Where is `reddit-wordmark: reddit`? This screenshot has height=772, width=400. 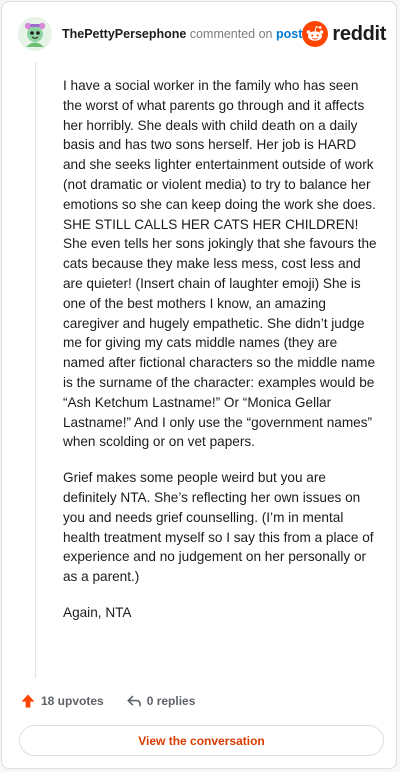 reddit-wordmark: reddit is located at coordinates (359, 33).